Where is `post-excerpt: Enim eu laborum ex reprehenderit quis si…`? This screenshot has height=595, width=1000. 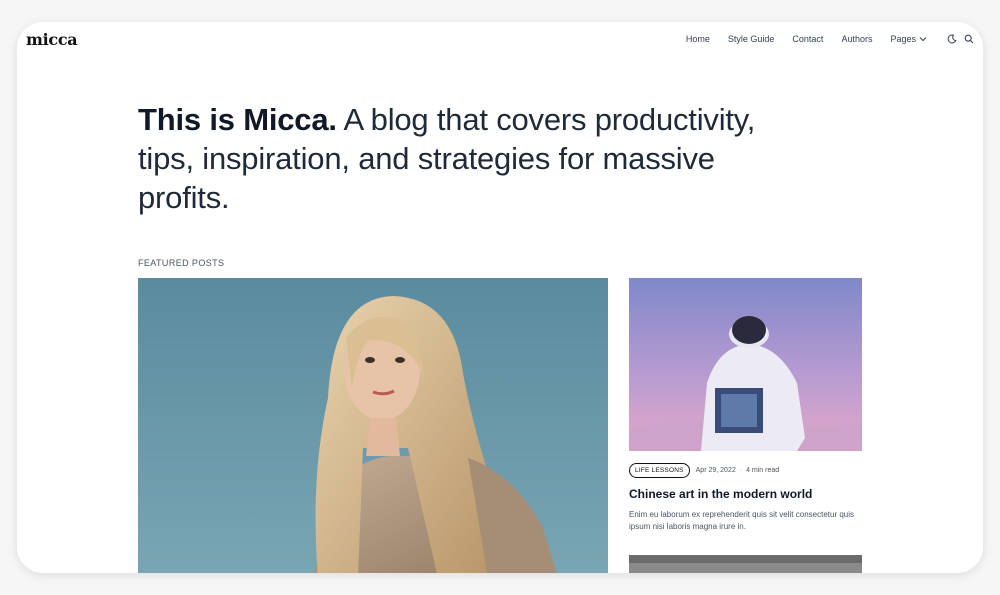 post-excerpt: Enim eu laborum ex reprehenderit quis si… is located at coordinates (741, 520).